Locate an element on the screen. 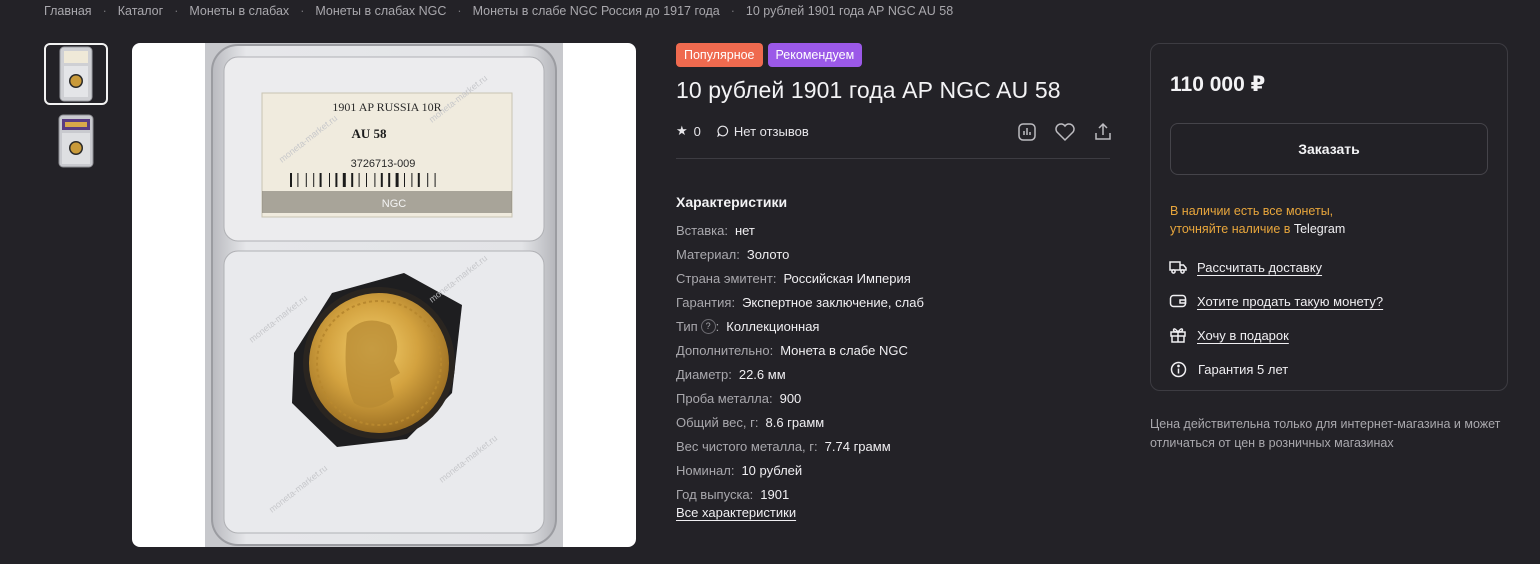  slab-label-line: 1901 AP RUSSIA 10R is located at coordinates (386, 107).